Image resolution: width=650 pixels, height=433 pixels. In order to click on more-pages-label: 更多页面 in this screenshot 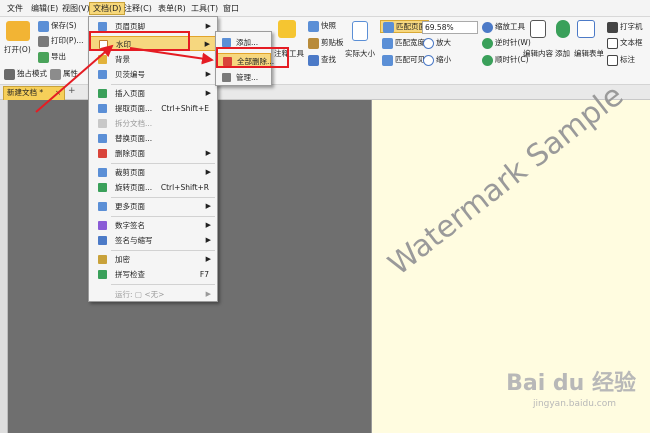, I will do `click(130, 206)`.